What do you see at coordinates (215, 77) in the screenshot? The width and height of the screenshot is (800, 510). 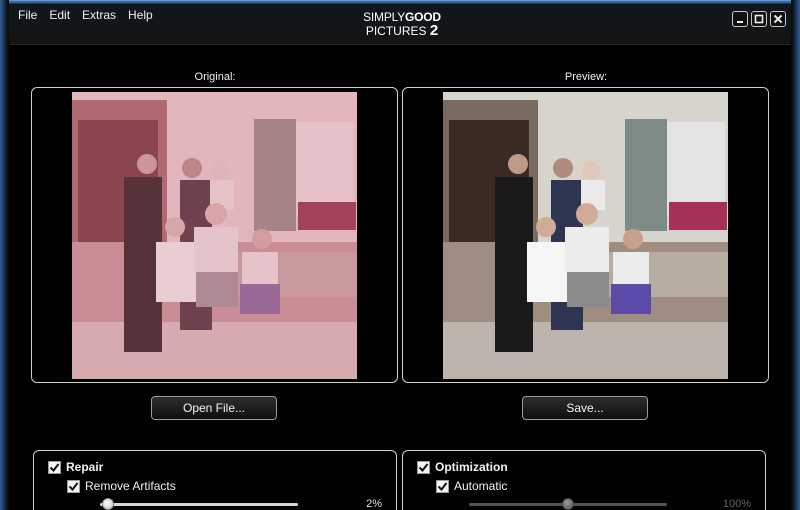 I see `original-label: Original:` at bounding box center [215, 77].